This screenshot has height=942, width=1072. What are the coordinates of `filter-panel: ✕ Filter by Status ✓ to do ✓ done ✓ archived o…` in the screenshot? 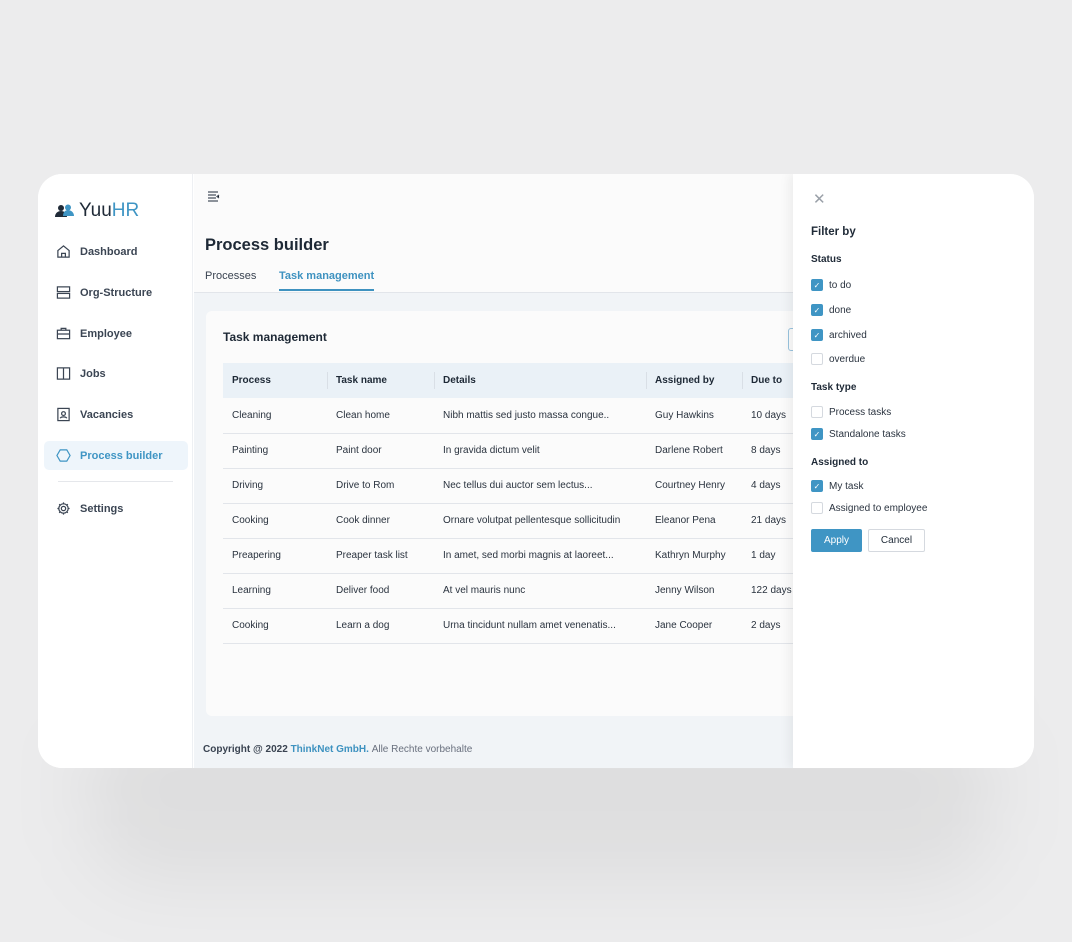 It's located at (913, 471).